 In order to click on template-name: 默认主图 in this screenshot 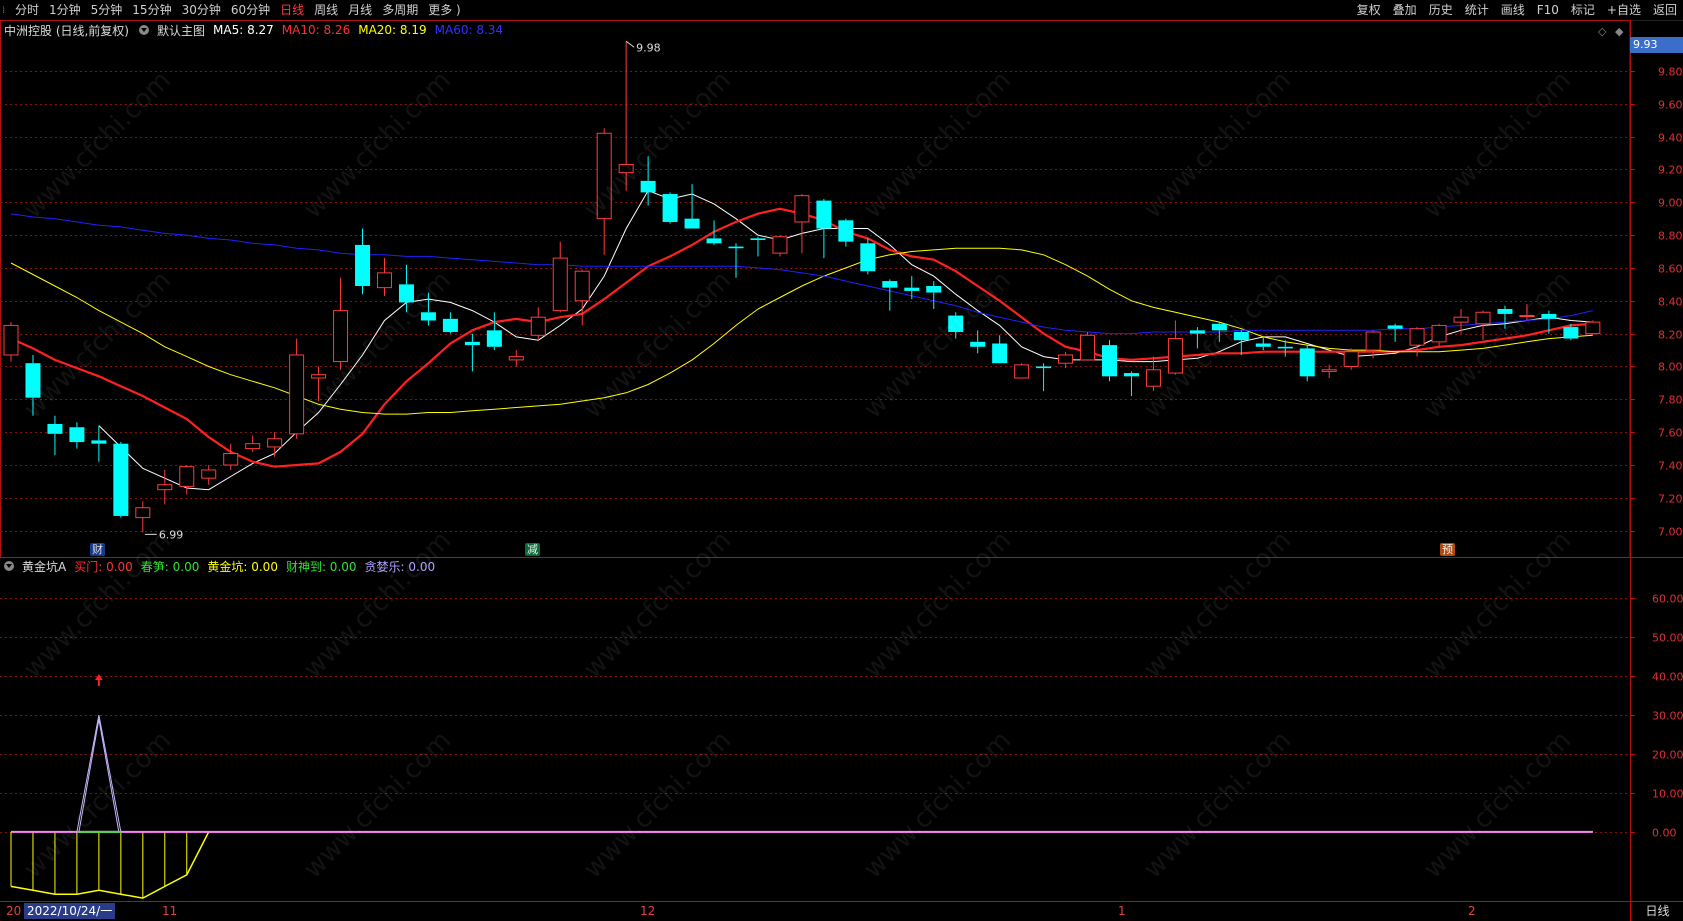, I will do `click(181, 30)`.